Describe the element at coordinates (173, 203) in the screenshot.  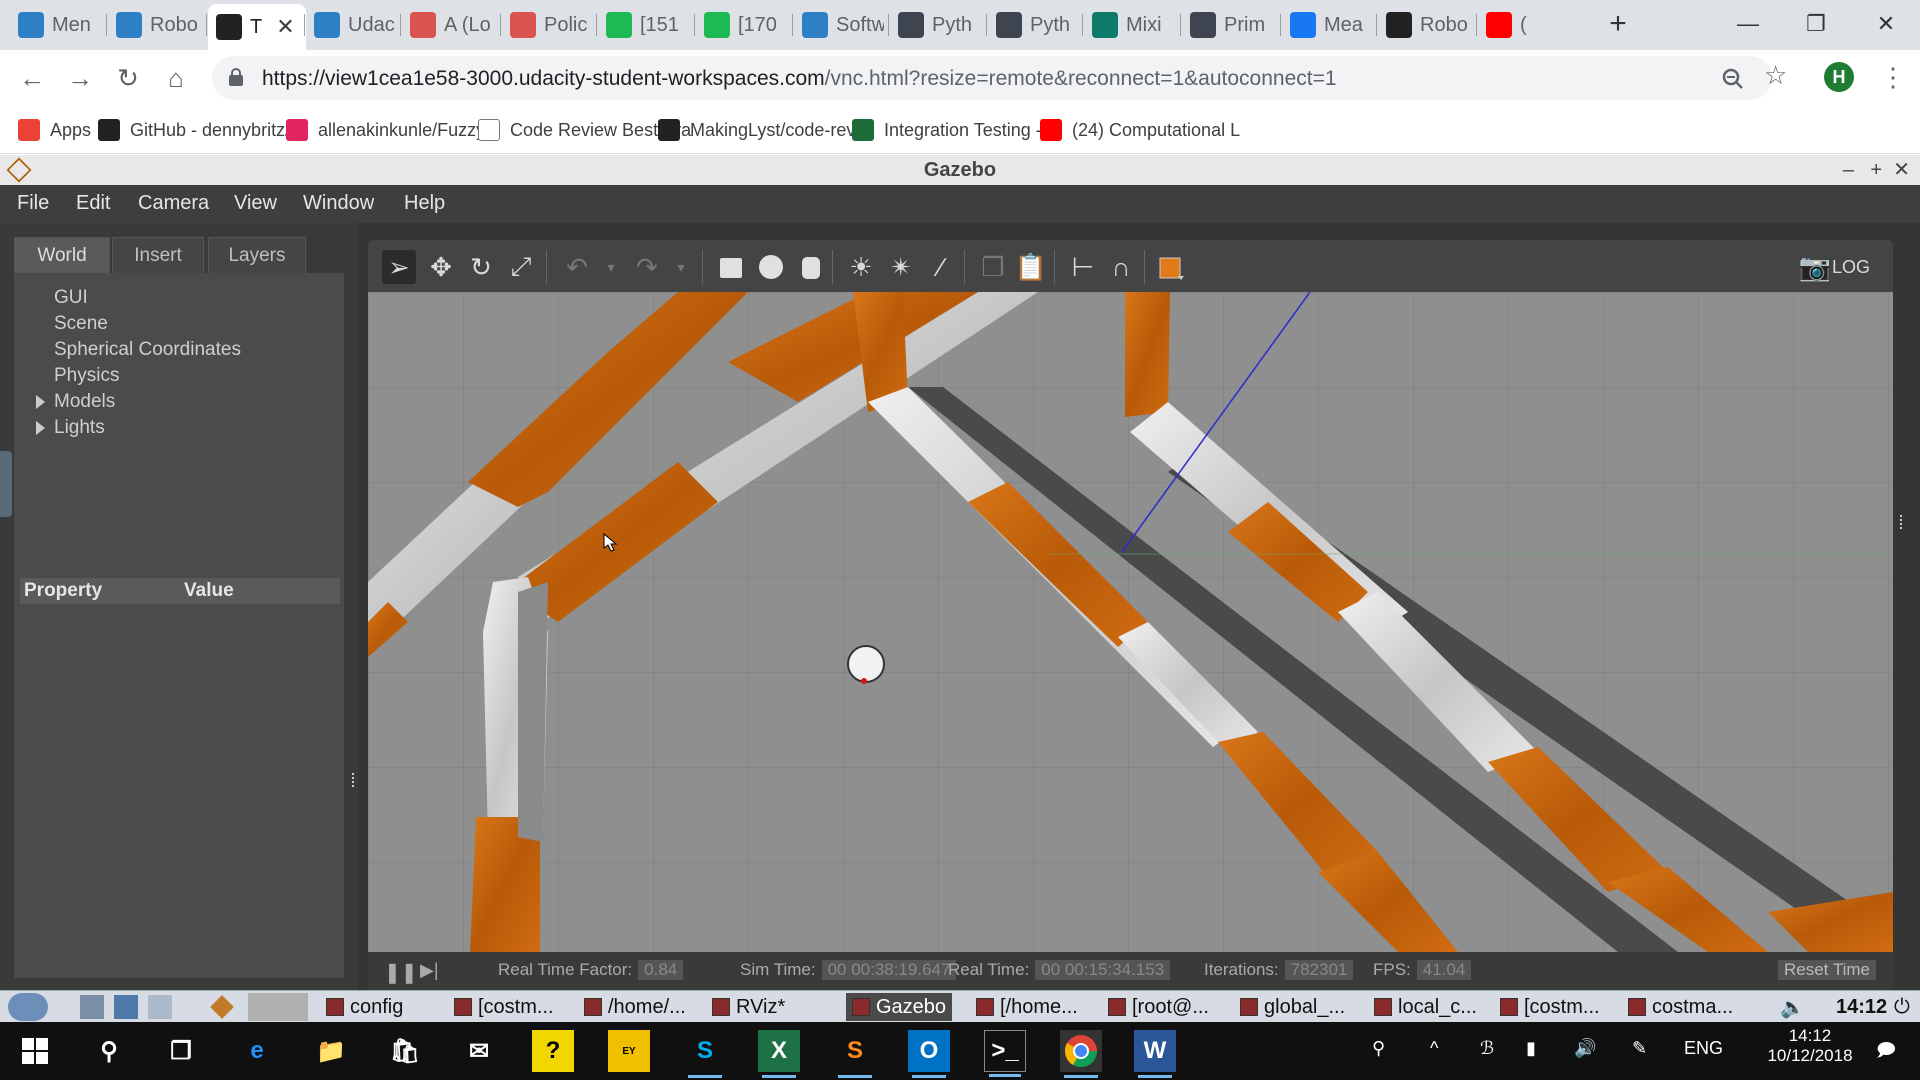
I see `menu-camera: Camera` at that location.